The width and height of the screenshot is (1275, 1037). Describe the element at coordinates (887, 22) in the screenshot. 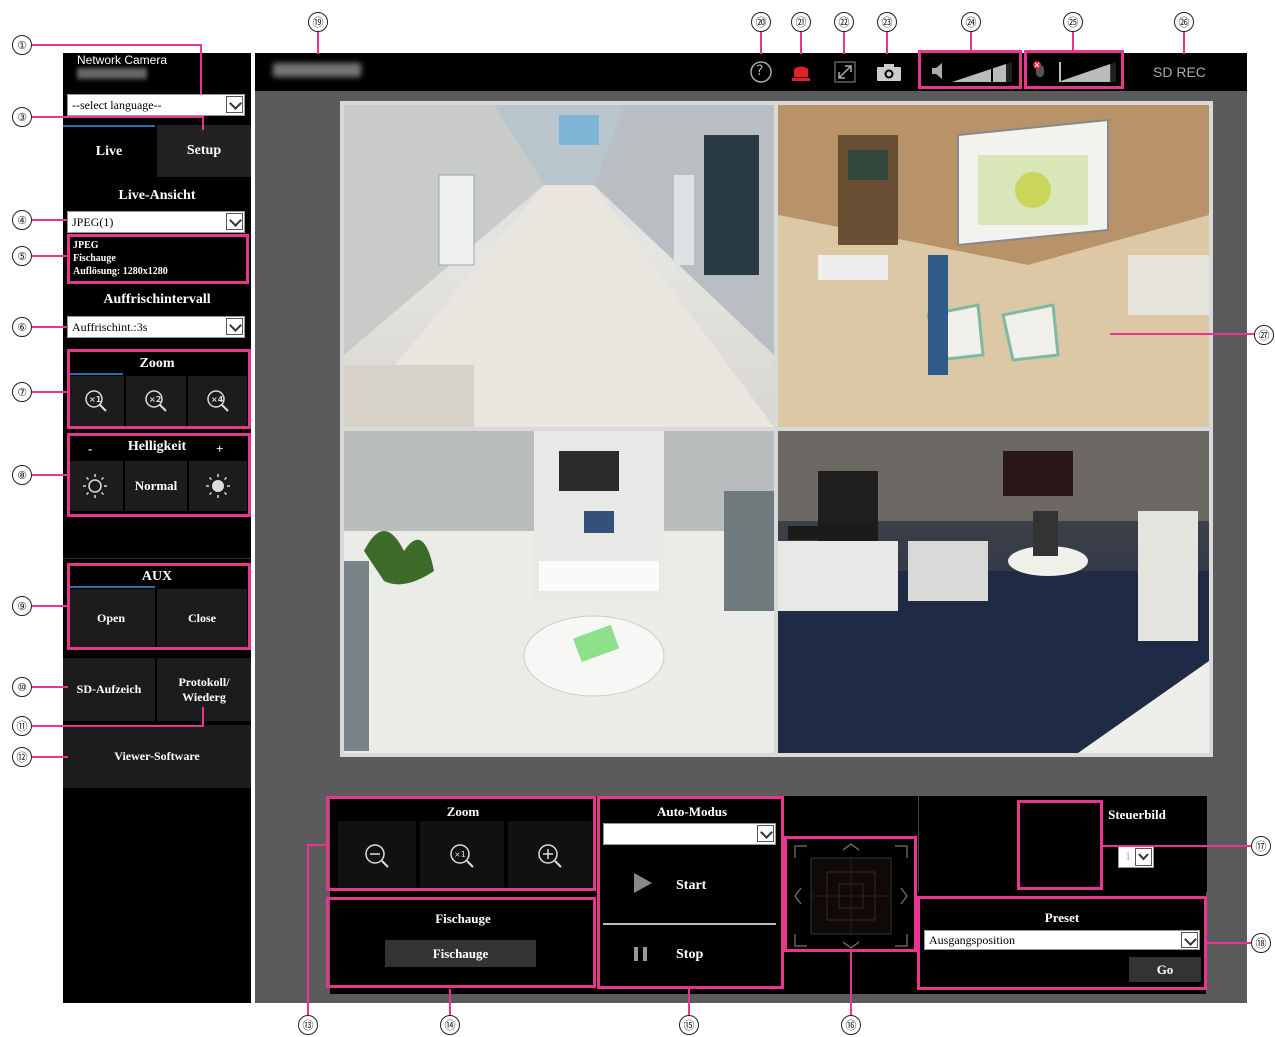

I see `callout-23: ㉓` at that location.